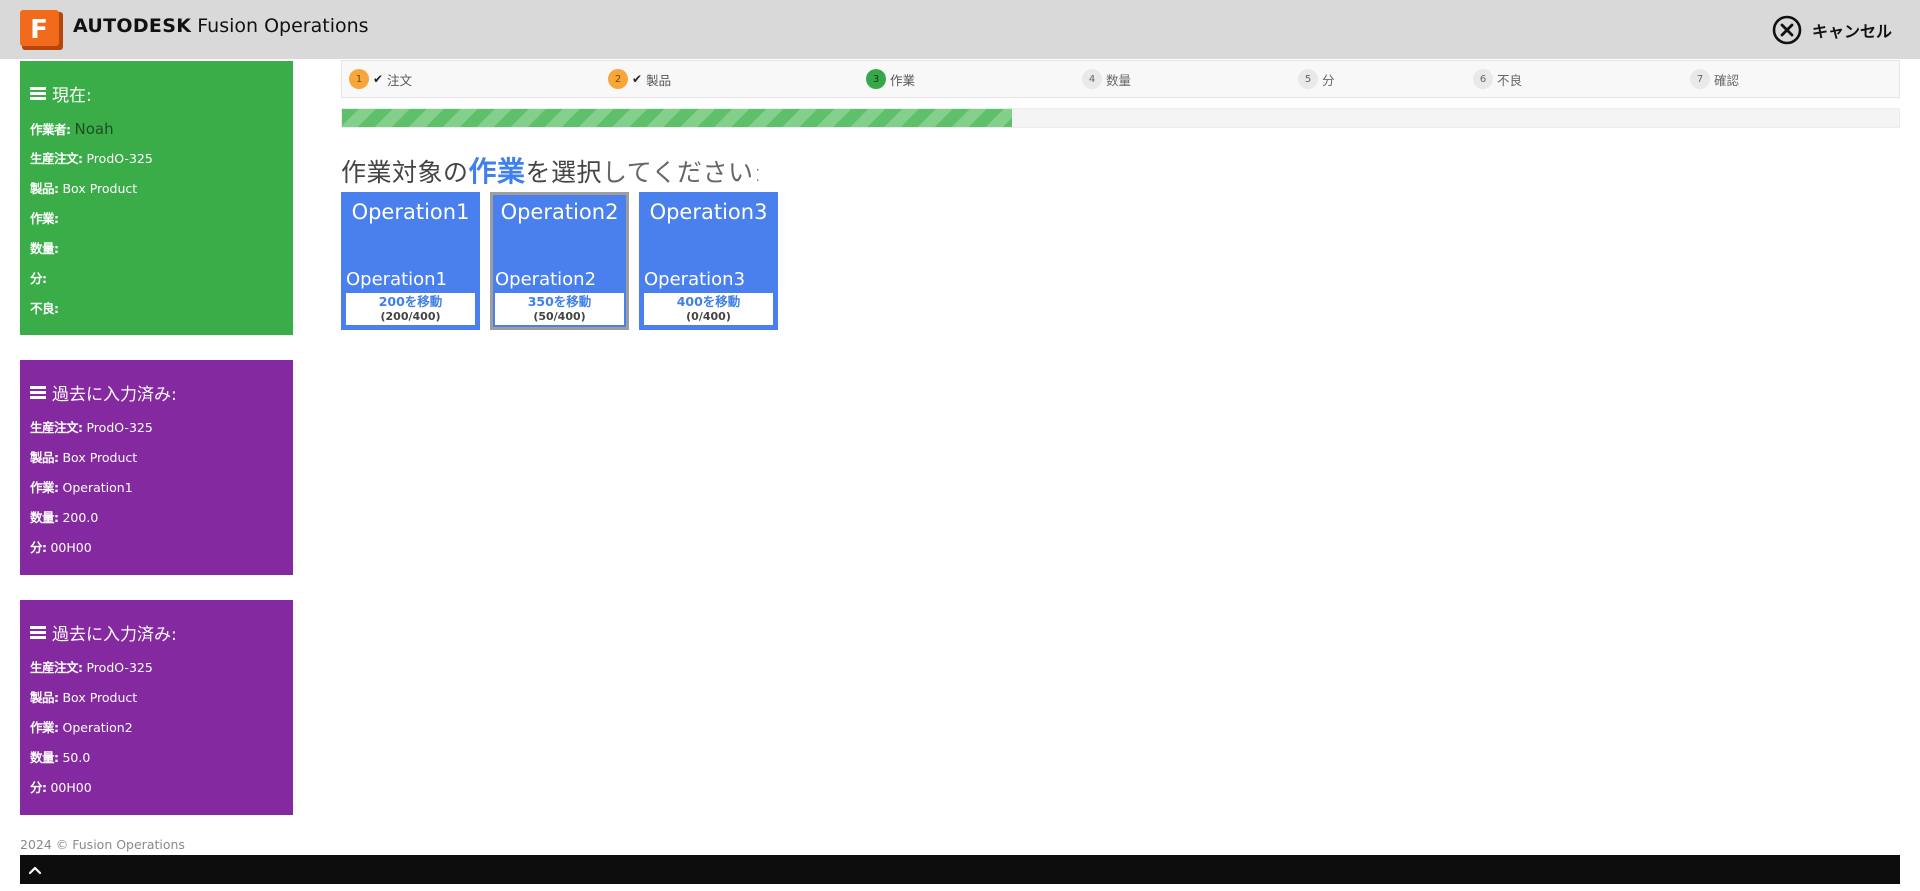 The width and height of the screenshot is (1920, 891). What do you see at coordinates (156, 309) in the screenshot?
I see `current-defect-row: 不良:` at bounding box center [156, 309].